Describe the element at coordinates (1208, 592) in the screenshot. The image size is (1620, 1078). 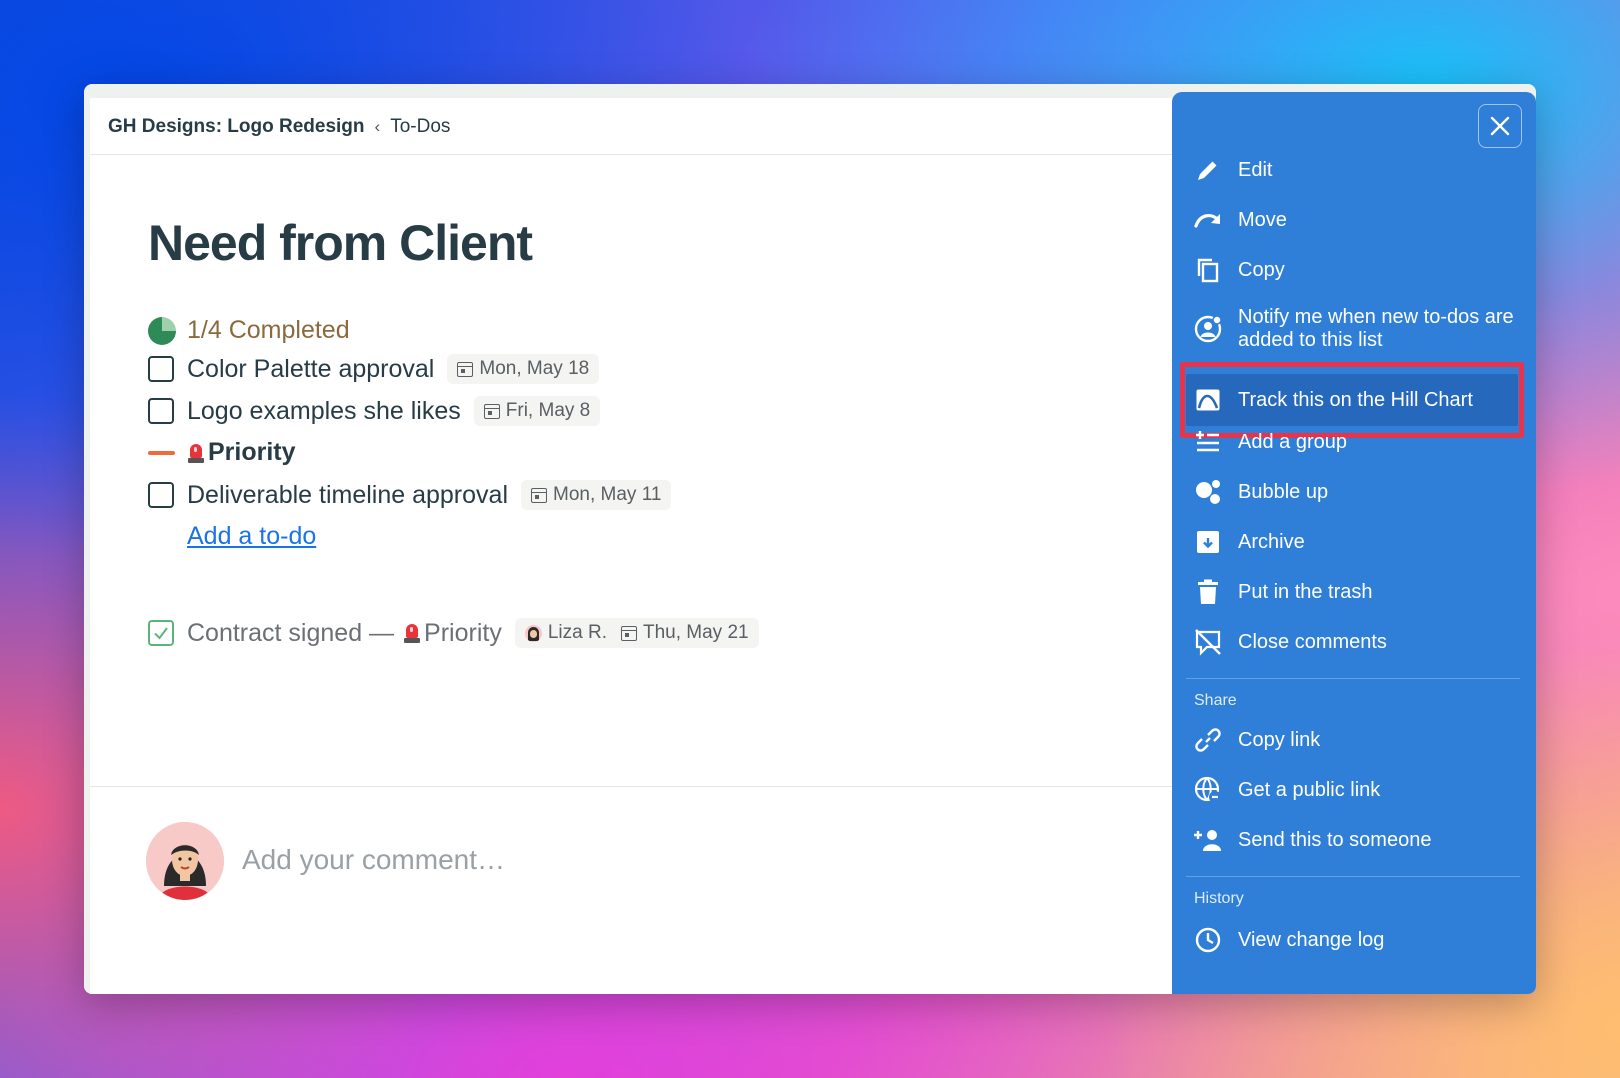
I see `trash-icon` at that location.